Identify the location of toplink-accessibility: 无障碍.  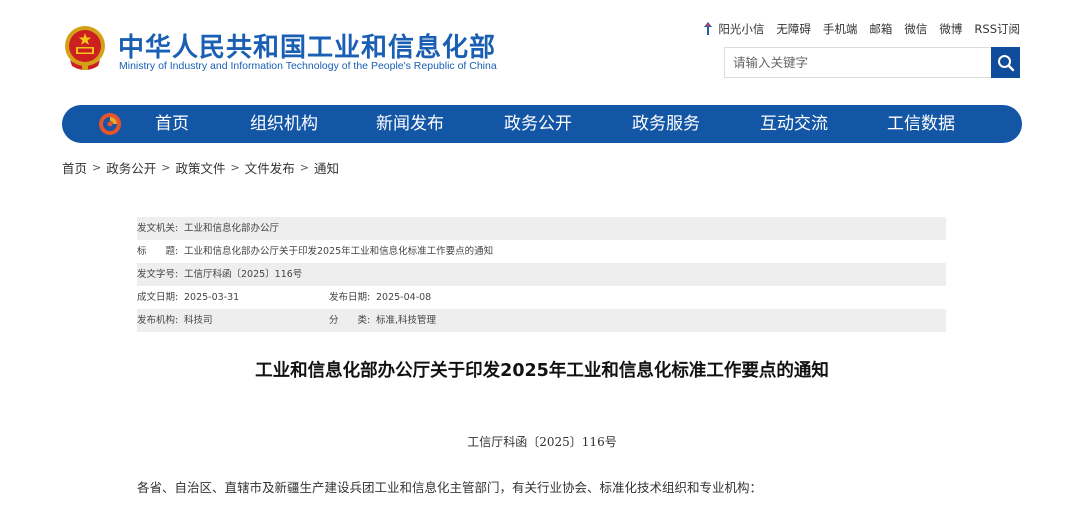
(793, 29).